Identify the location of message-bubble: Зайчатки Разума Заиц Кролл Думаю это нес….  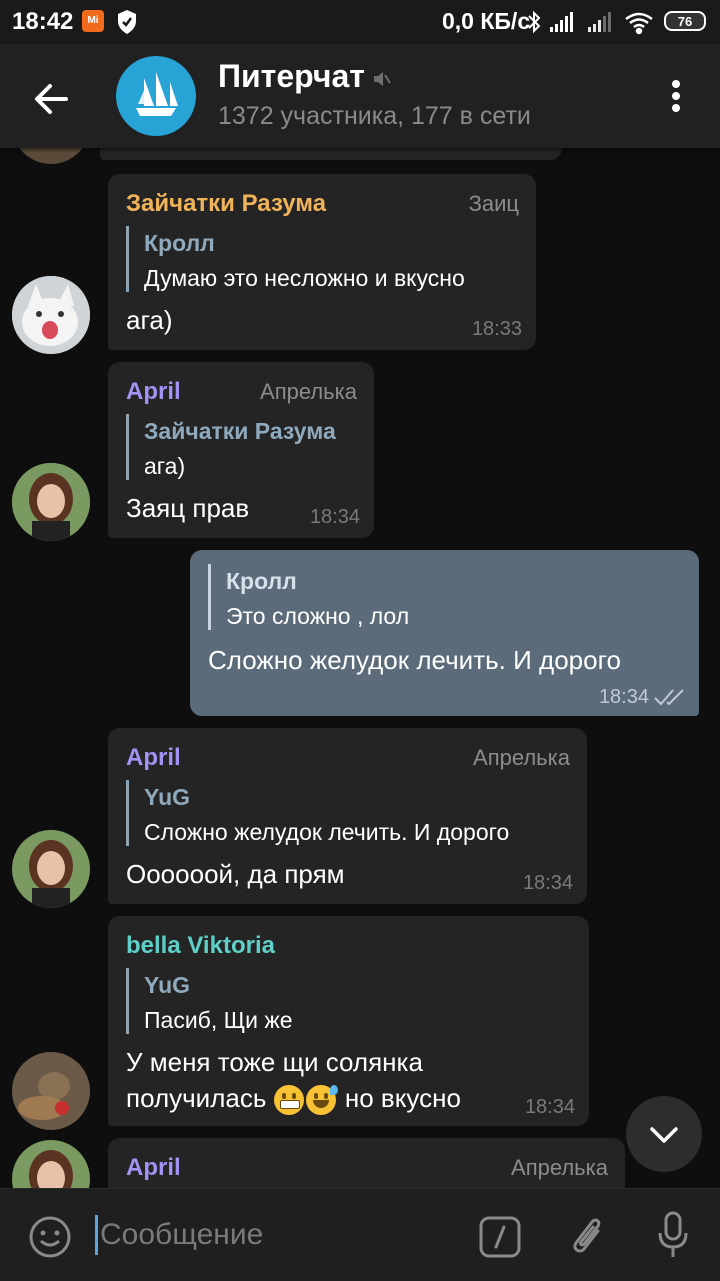
(322, 262).